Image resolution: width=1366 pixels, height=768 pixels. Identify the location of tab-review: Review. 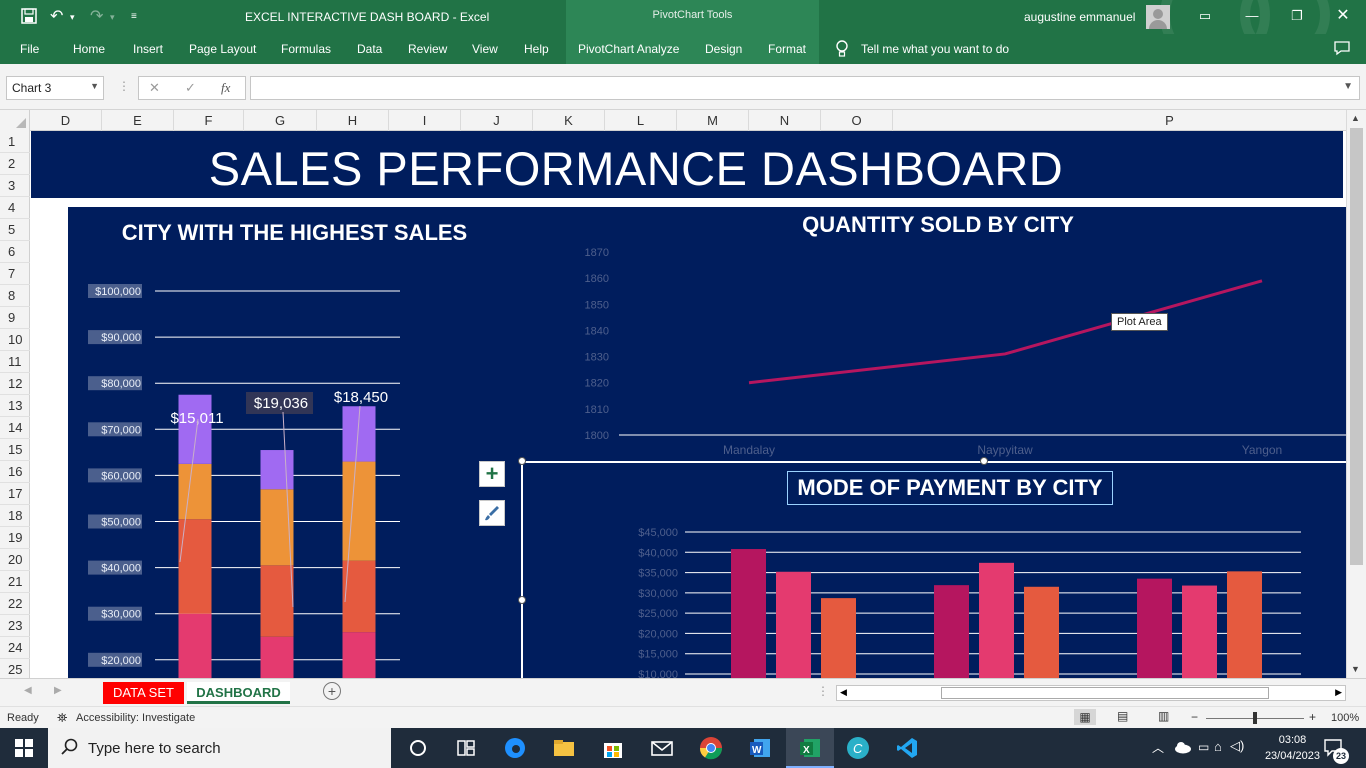
(427, 49).